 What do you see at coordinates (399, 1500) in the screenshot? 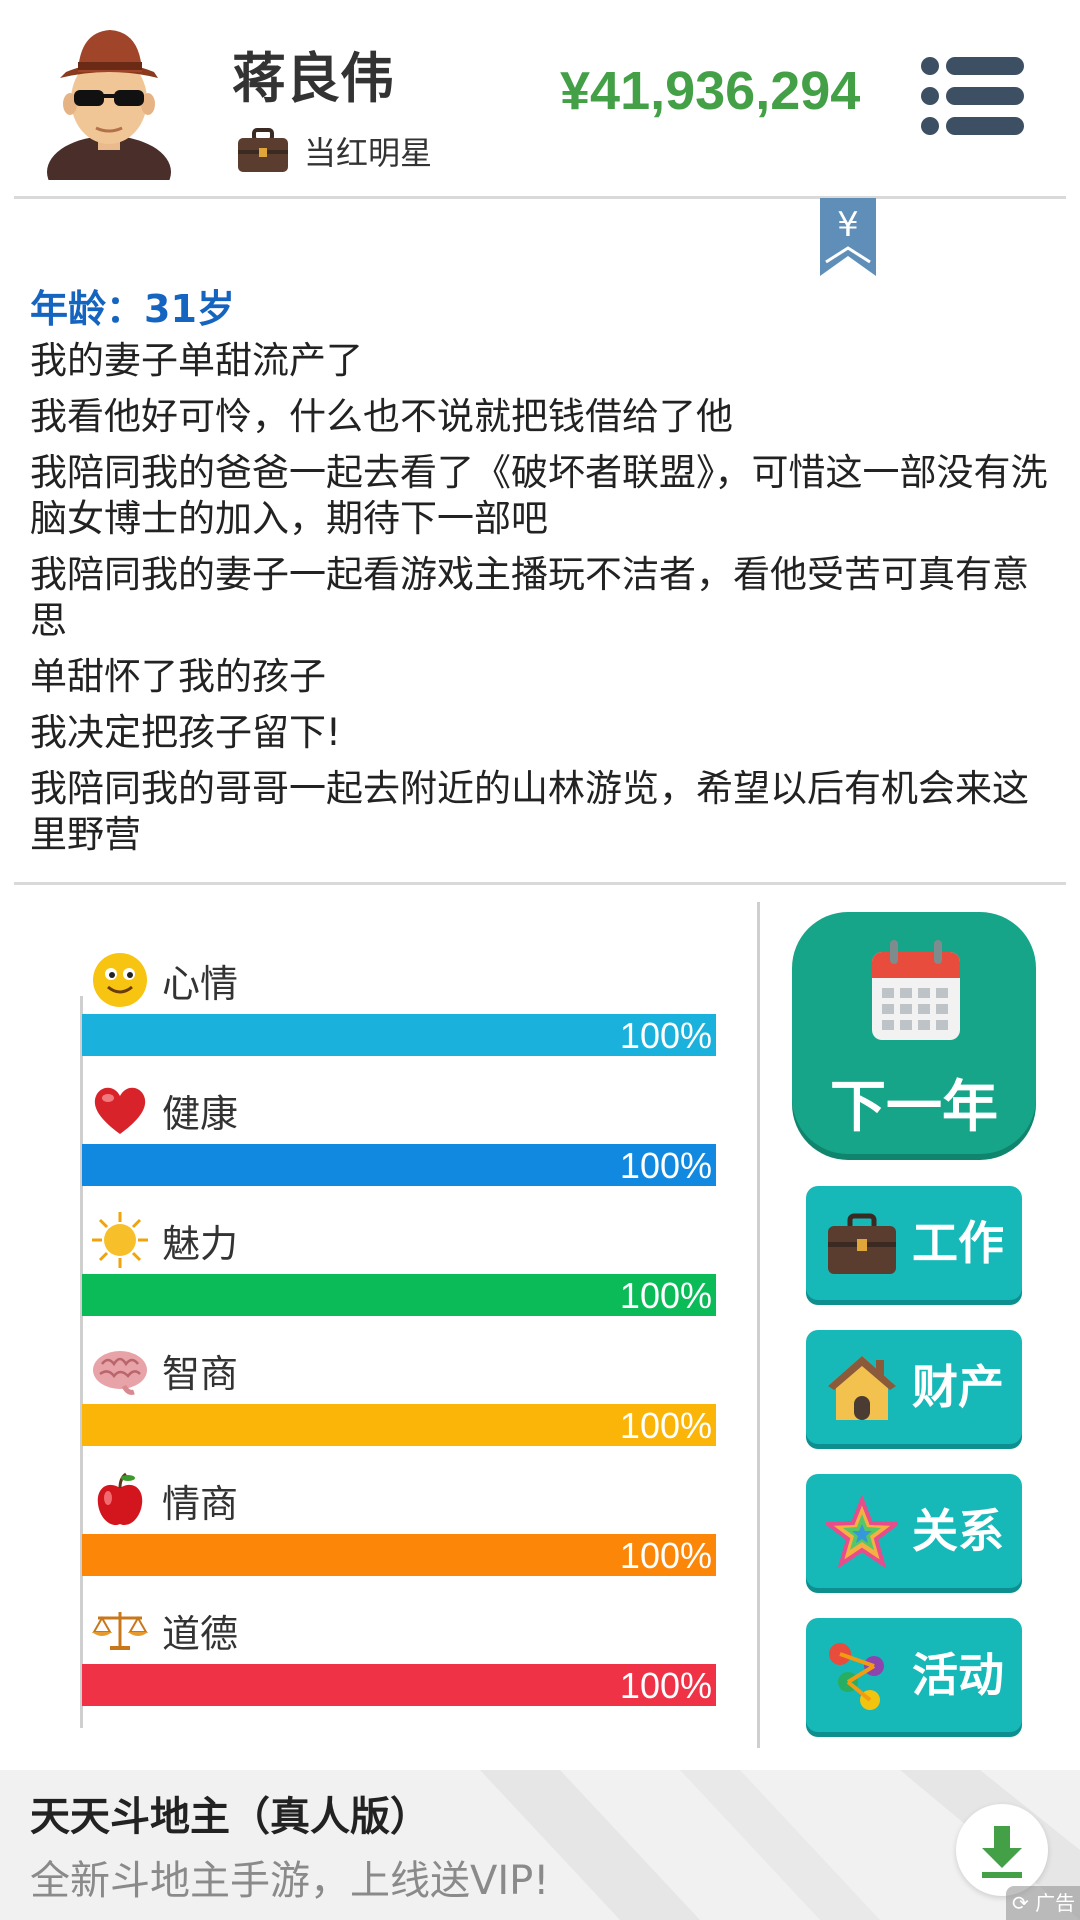
I see `stat-header: 情商` at bounding box center [399, 1500].